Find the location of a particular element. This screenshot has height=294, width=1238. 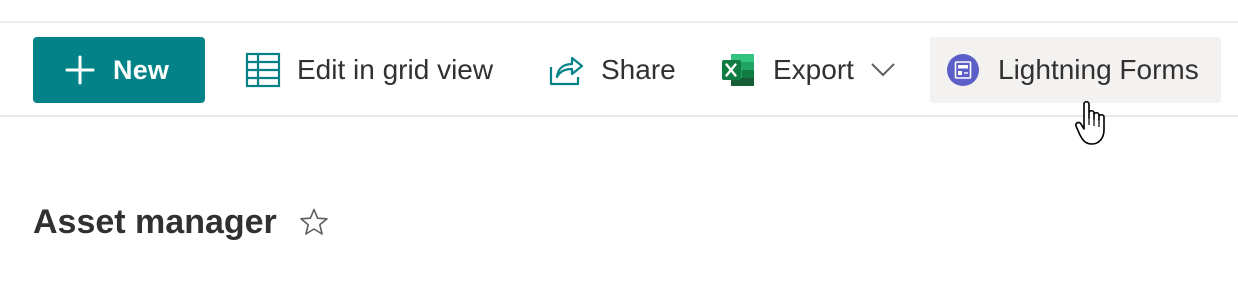

lightning-forms-label: Lightning Forms is located at coordinates (1098, 69).